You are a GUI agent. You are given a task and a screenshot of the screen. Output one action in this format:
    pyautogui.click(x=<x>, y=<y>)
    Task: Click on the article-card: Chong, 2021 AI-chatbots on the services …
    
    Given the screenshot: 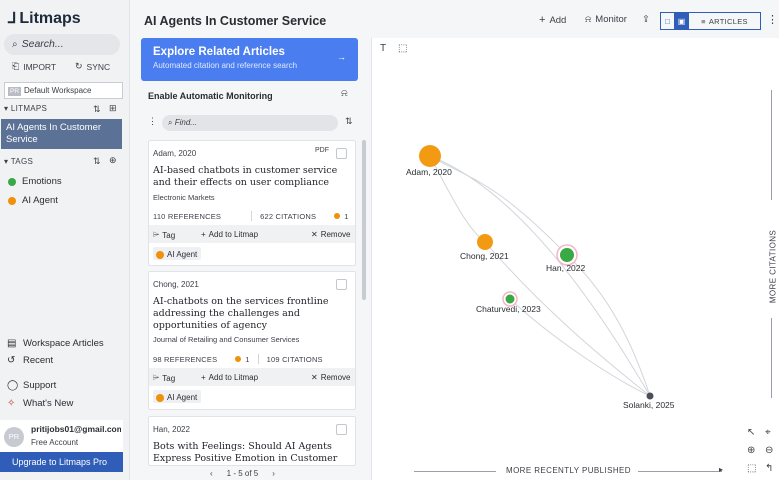 What is the action you would take?
    pyautogui.click(x=252, y=340)
    